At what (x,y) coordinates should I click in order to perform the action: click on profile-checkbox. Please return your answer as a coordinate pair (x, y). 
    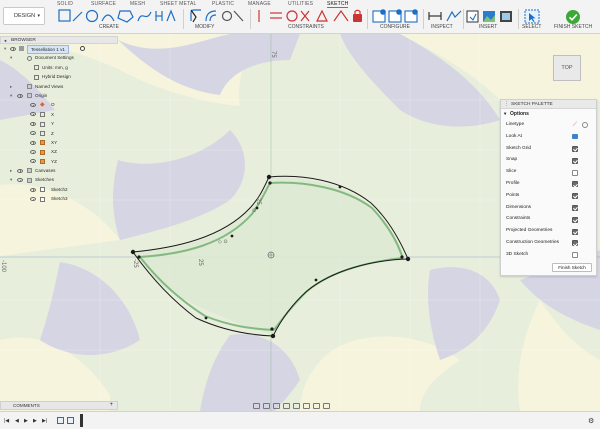
    Looking at the image, I should click on (575, 184).